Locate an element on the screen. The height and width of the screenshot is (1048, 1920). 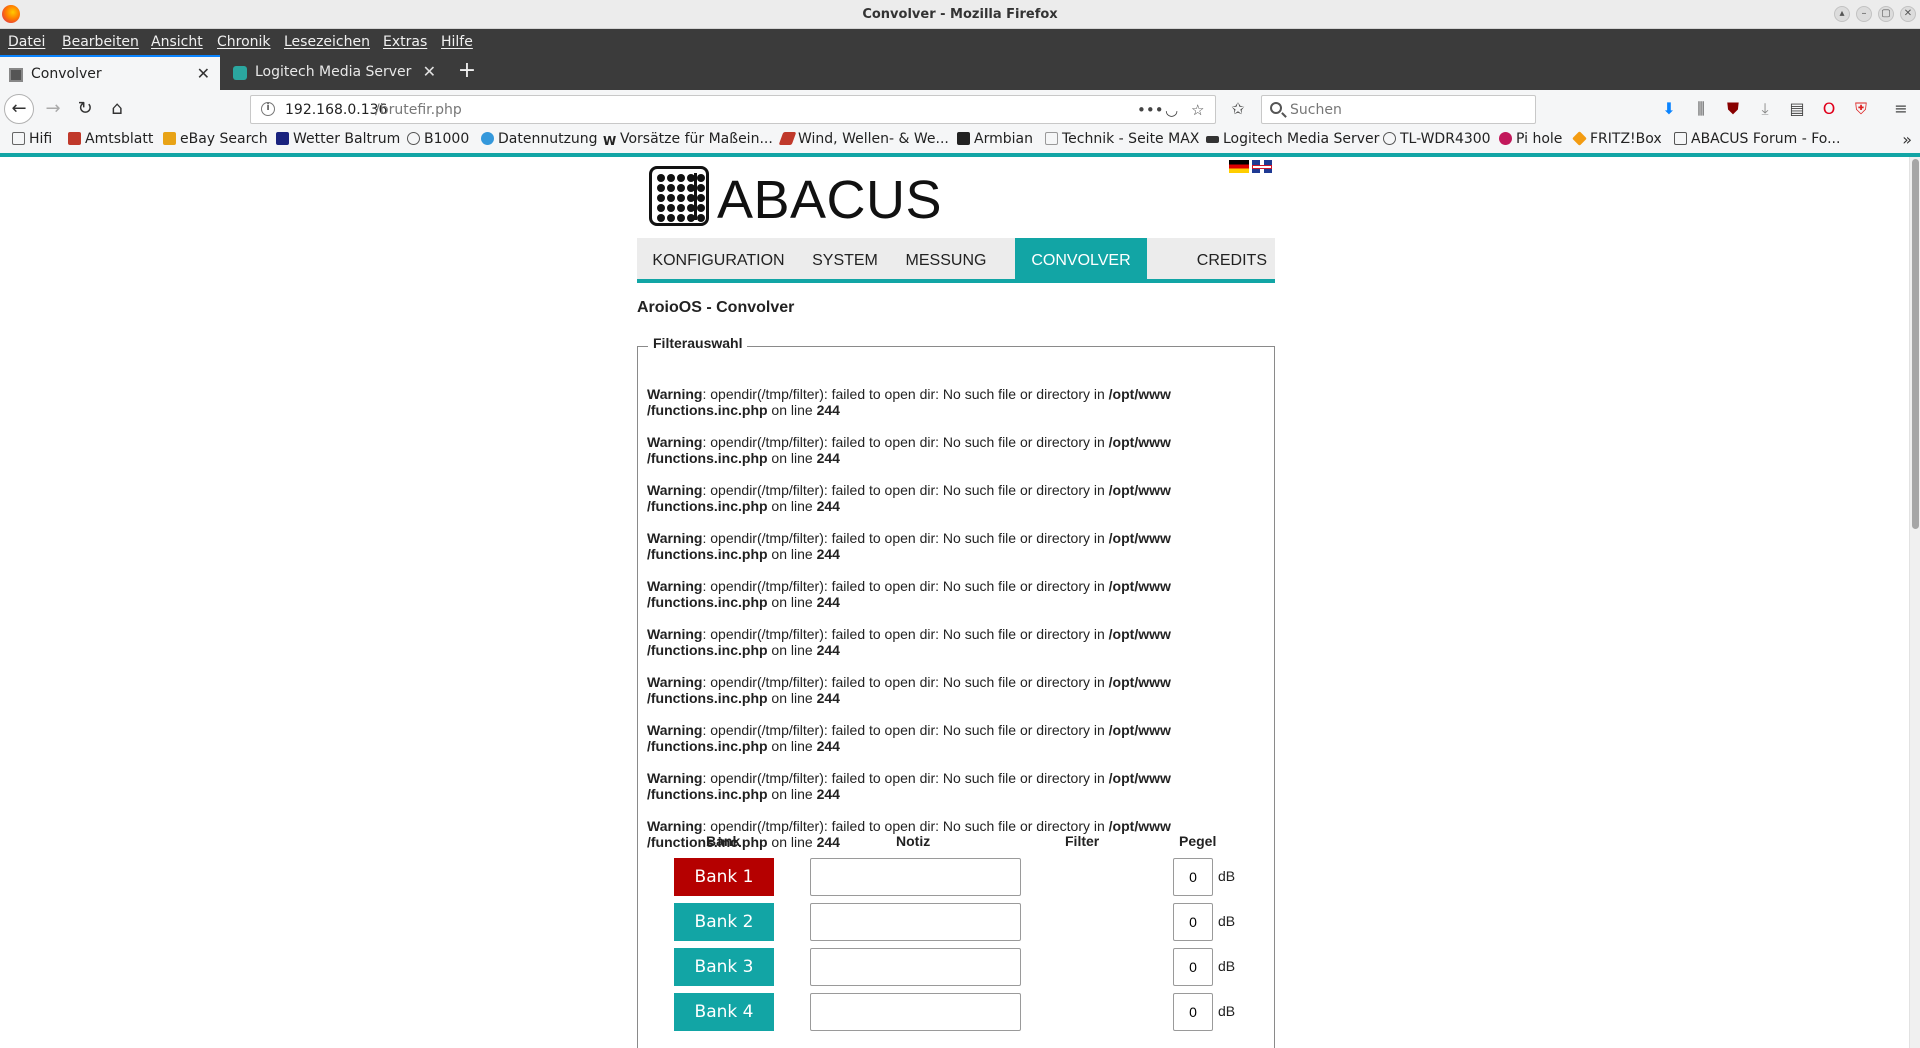
logitech-icon is located at coordinates (1212, 139).